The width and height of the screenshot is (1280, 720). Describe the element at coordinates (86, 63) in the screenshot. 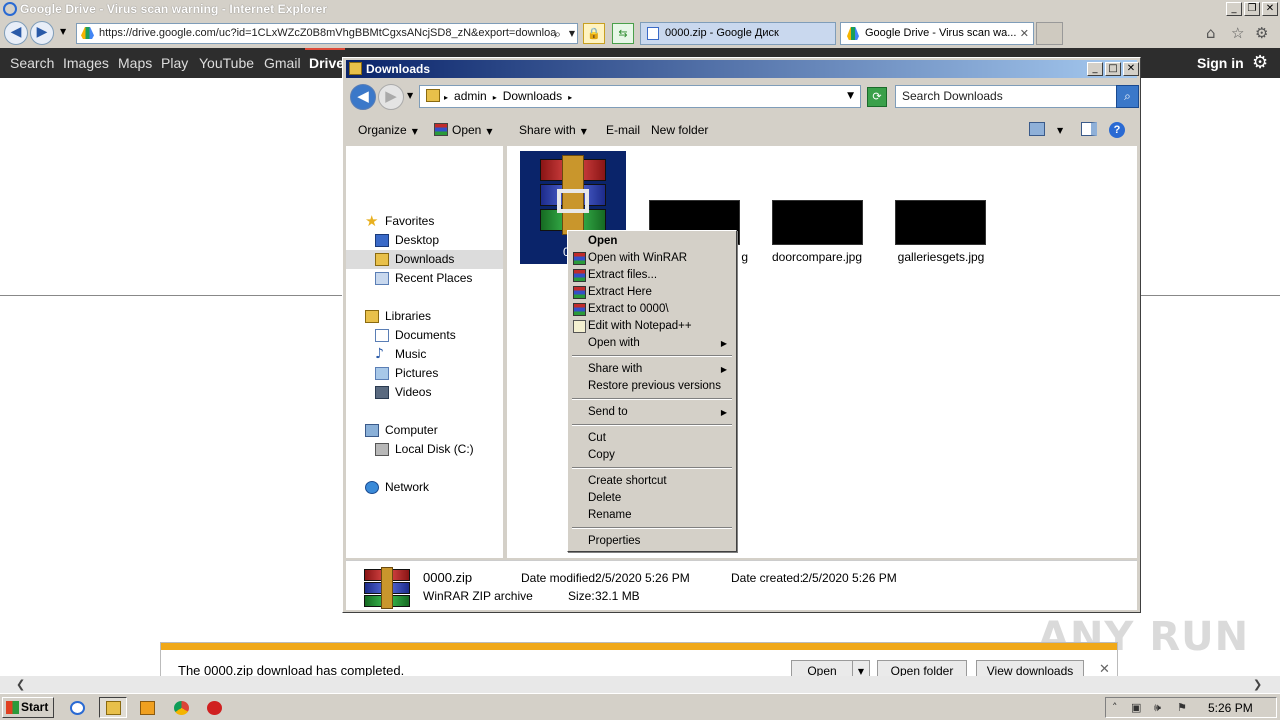

I see `gbar-images-link: Images` at that location.